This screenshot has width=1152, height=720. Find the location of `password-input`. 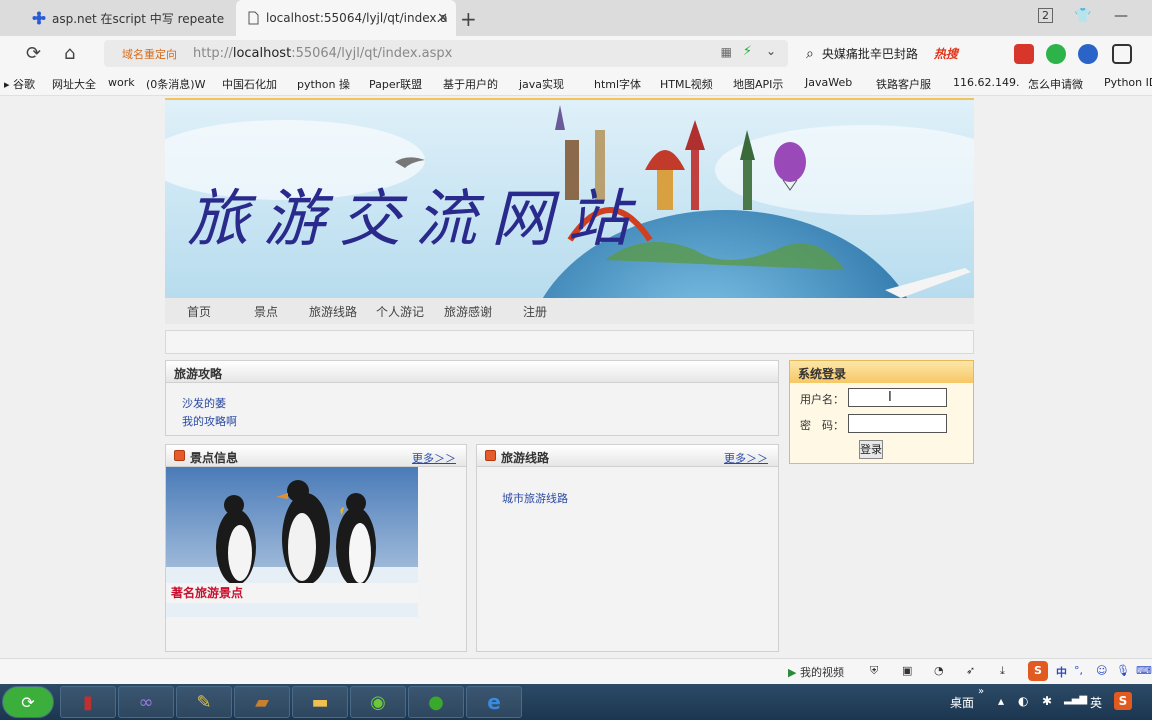

password-input is located at coordinates (897, 423).